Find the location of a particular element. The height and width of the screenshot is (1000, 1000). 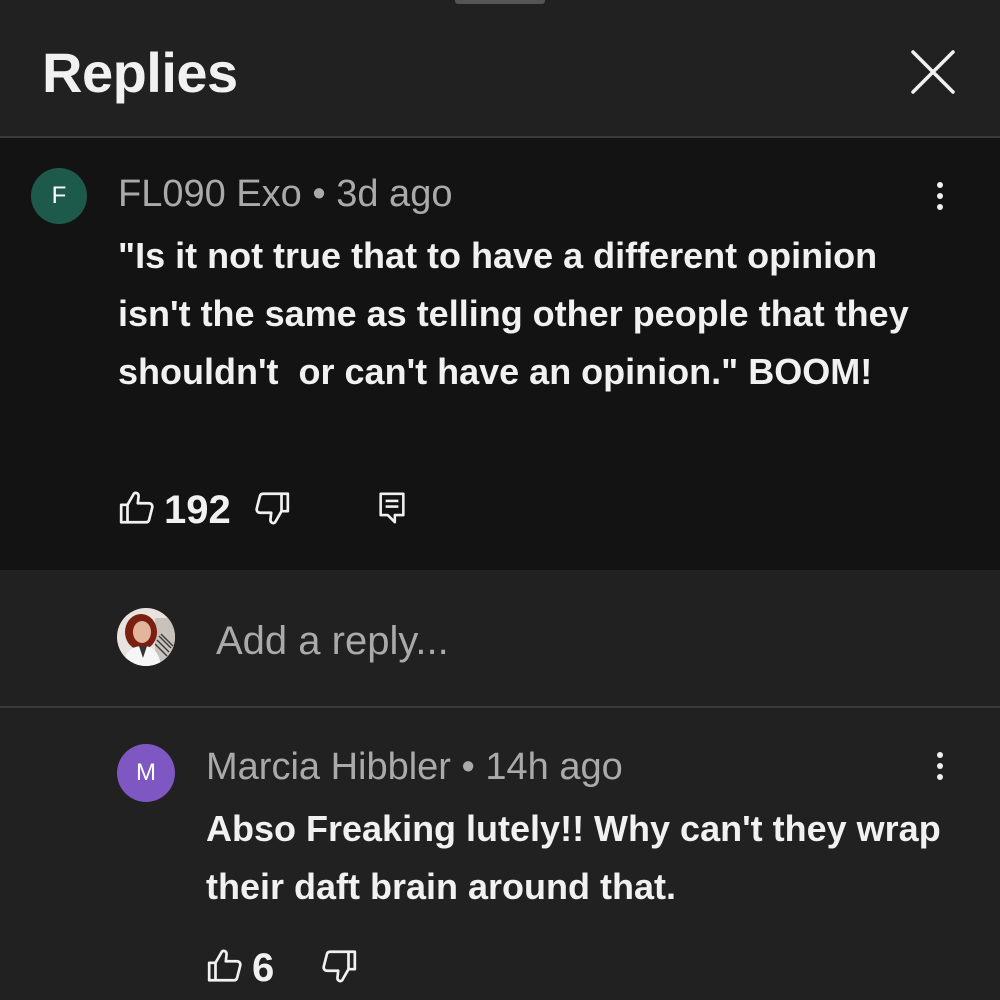

user-avatar is located at coordinates (146, 637).